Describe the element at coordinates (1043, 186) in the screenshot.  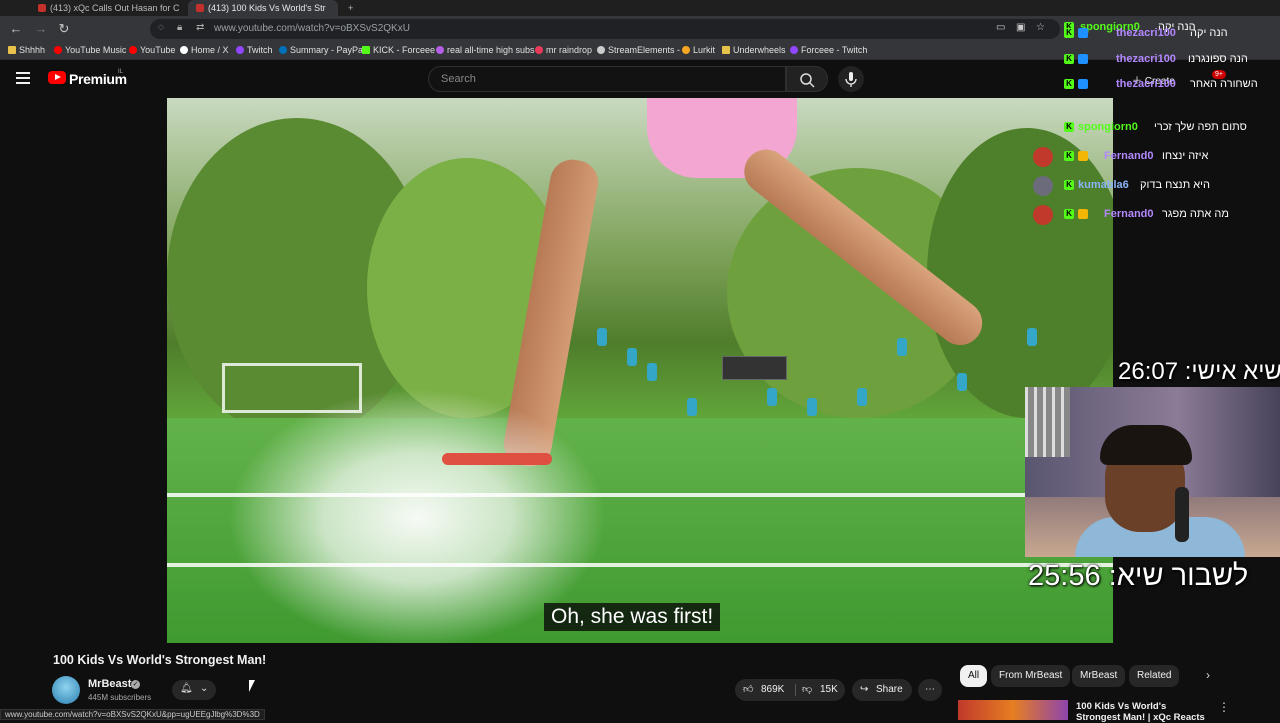
I see `chat-avatar` at that location.